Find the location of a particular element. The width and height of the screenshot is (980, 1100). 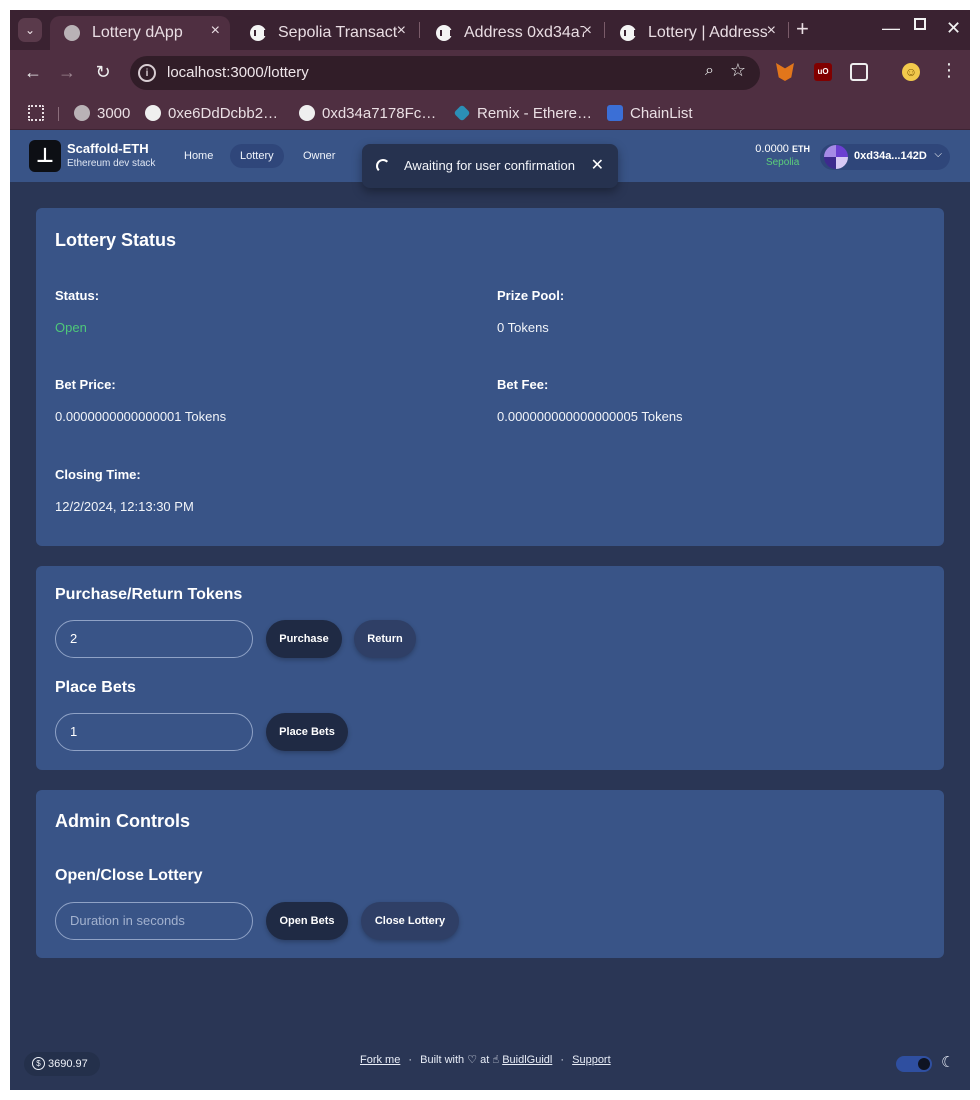

nav-home: Home is located at coordinates (198, 156).